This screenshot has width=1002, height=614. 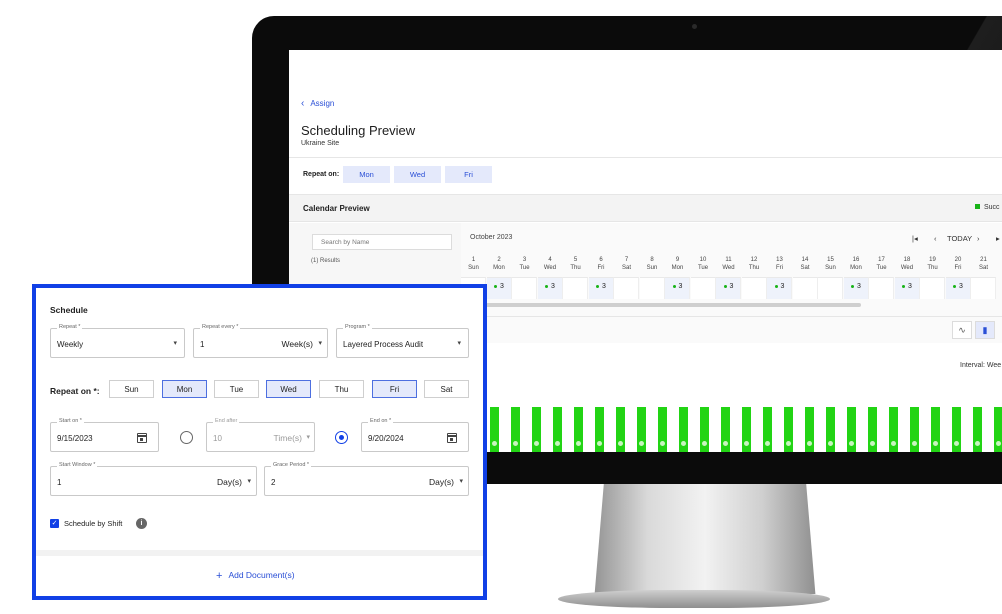 What do you see at coordinates (601, 260) in the screenshot?
I see `day-number: 6` at bounding box center [601, 260].